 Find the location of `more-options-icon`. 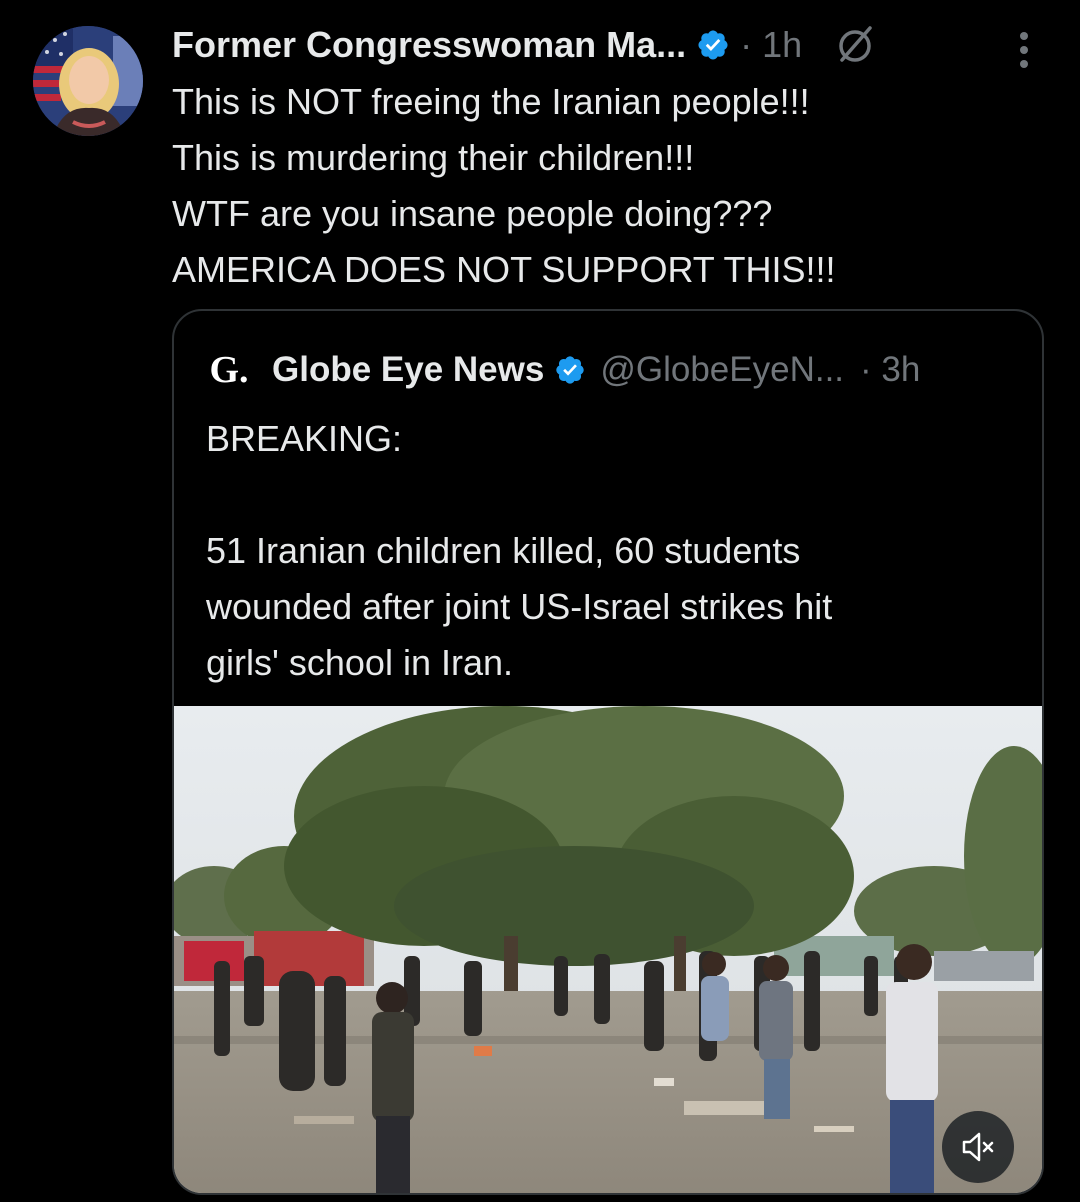

more-options-icon is located at coordinates (1024, 50).